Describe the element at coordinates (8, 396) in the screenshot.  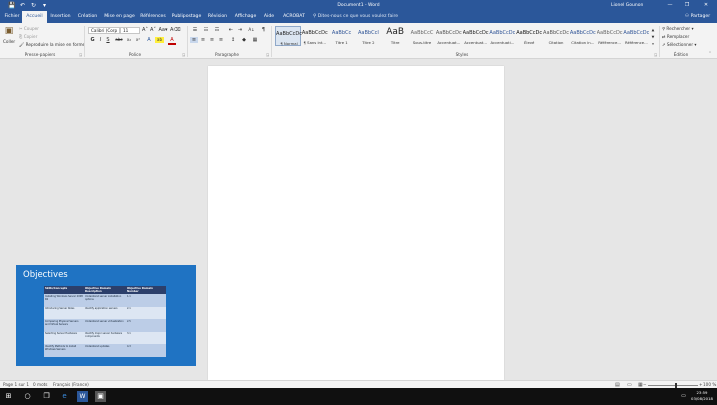
I see `windows-start-icon: ⊞` at that location.